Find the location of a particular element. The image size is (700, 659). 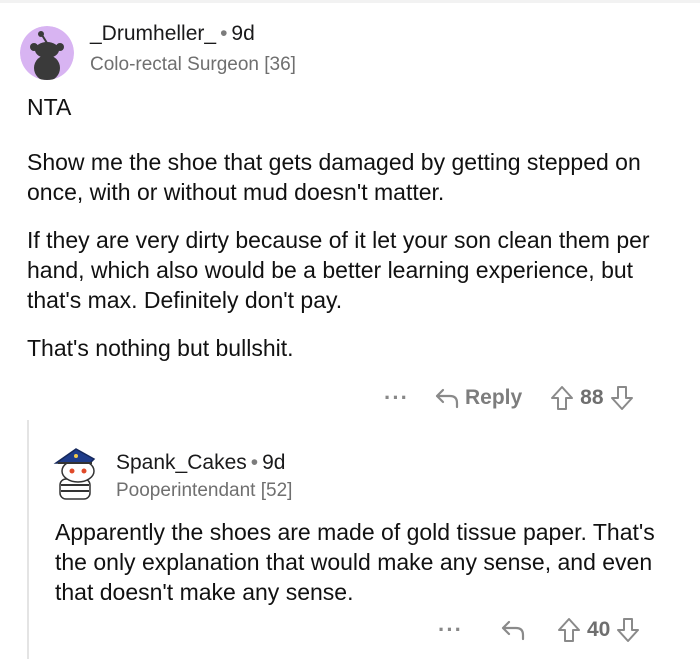

snoo-avatar-icon is located at coordinates (47, 53).